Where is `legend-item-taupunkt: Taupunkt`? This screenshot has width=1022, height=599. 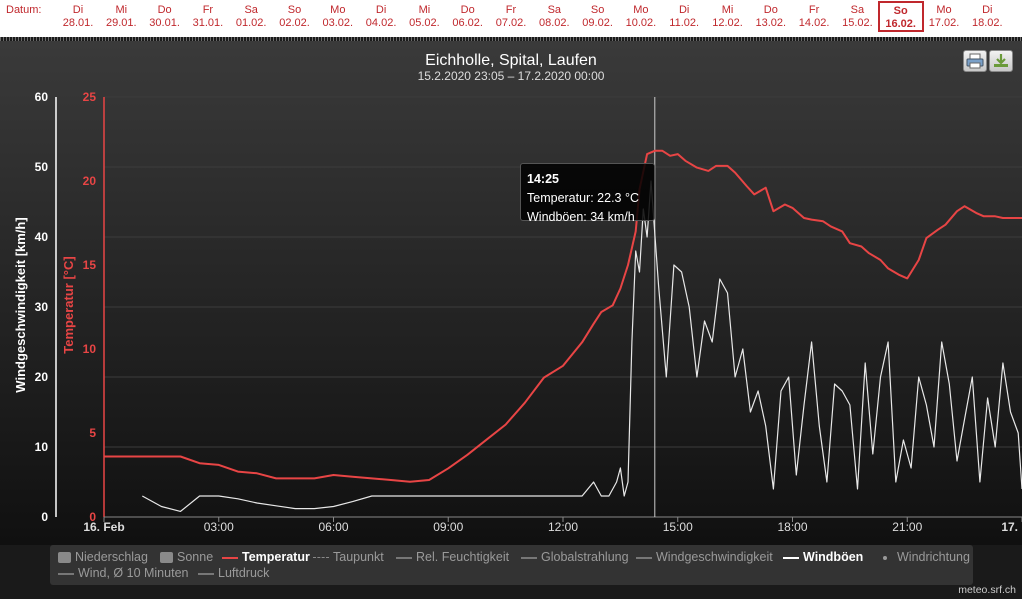
legend-item-taupunkt: Taupunkt is located at coordinates (348, 557).